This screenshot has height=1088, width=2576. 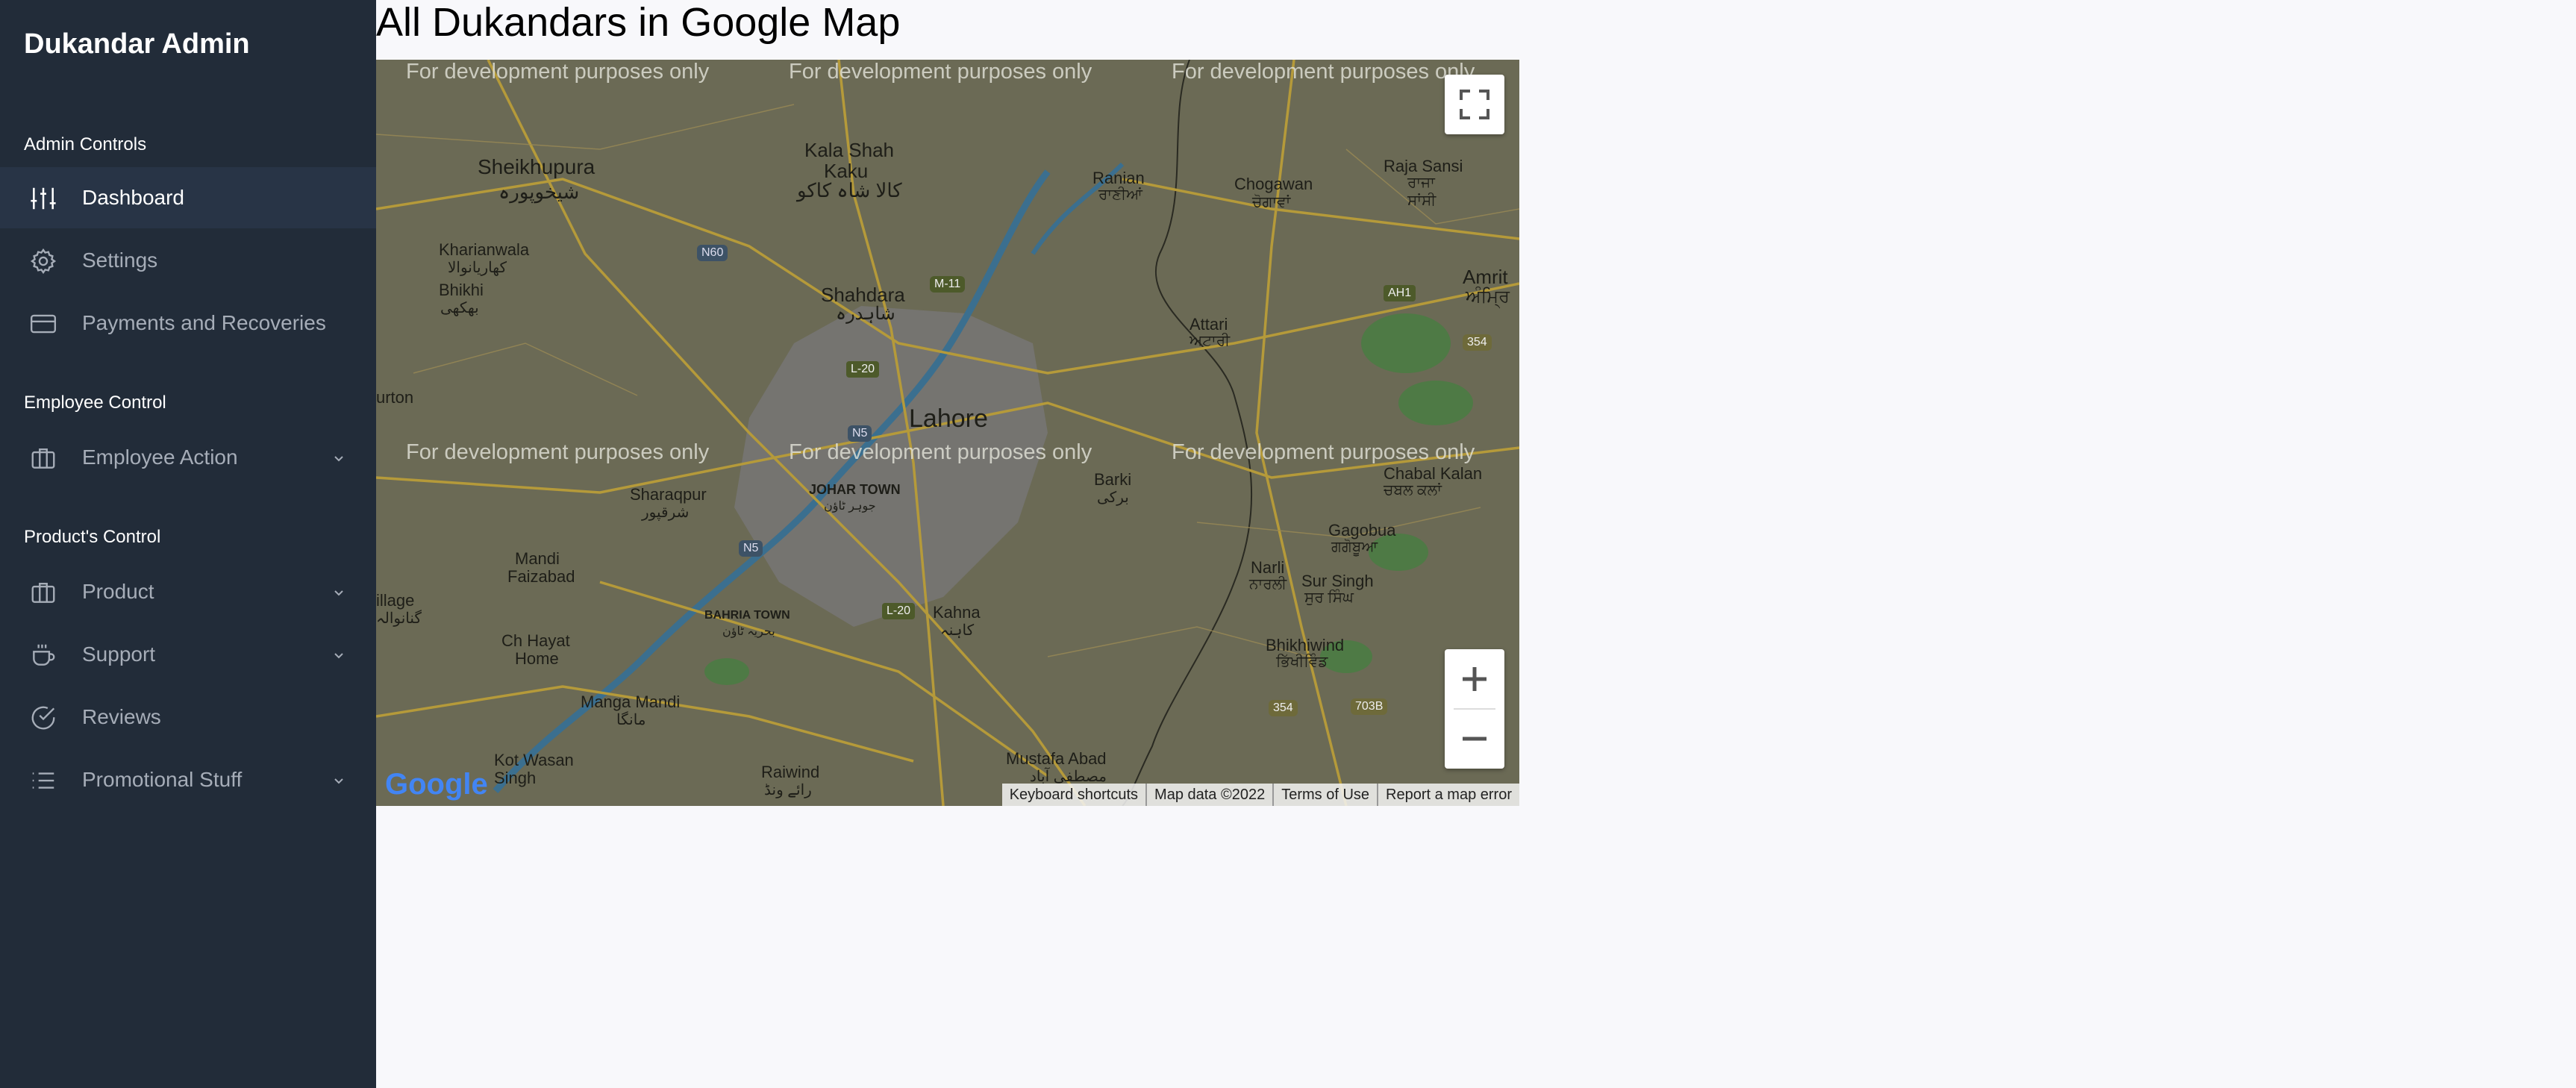 What do you see at coordinates (536, 166) in the screenshot?
I see `place-label: Sheikhupura` at bounding box center [536, 166].